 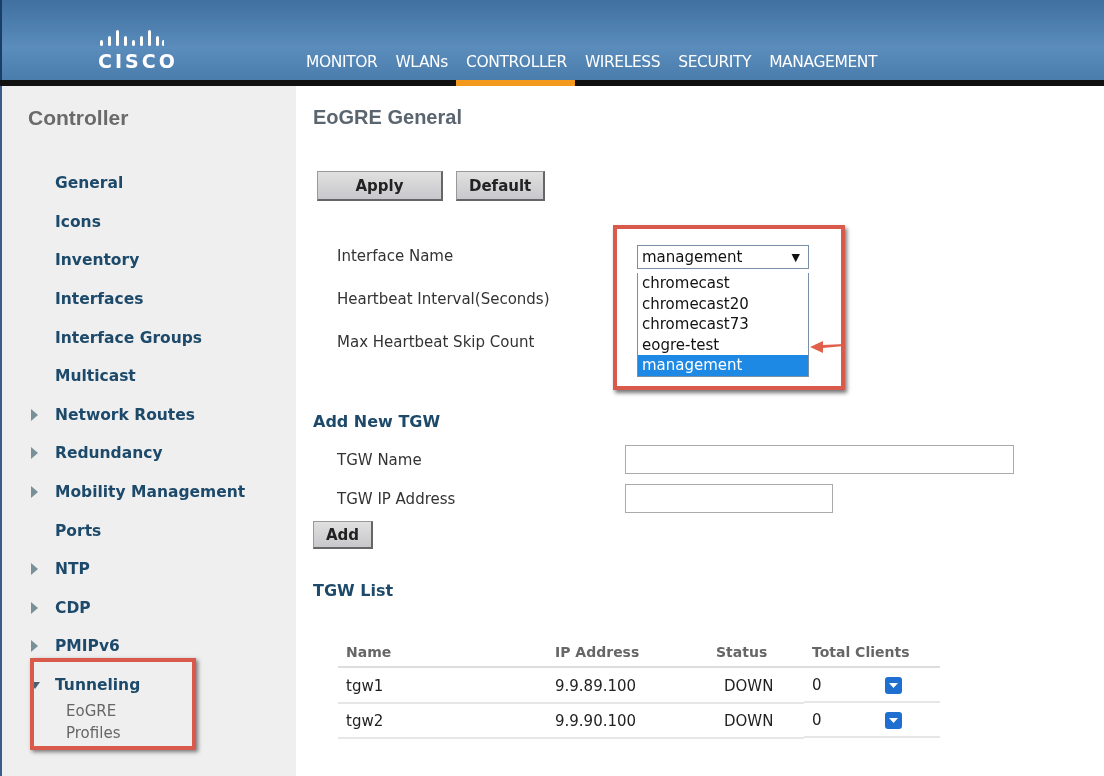 What do you see at coordinates (396, 257) in the screenshot?
I see `field-label: Interface Name` at bounding box center [396, 257].